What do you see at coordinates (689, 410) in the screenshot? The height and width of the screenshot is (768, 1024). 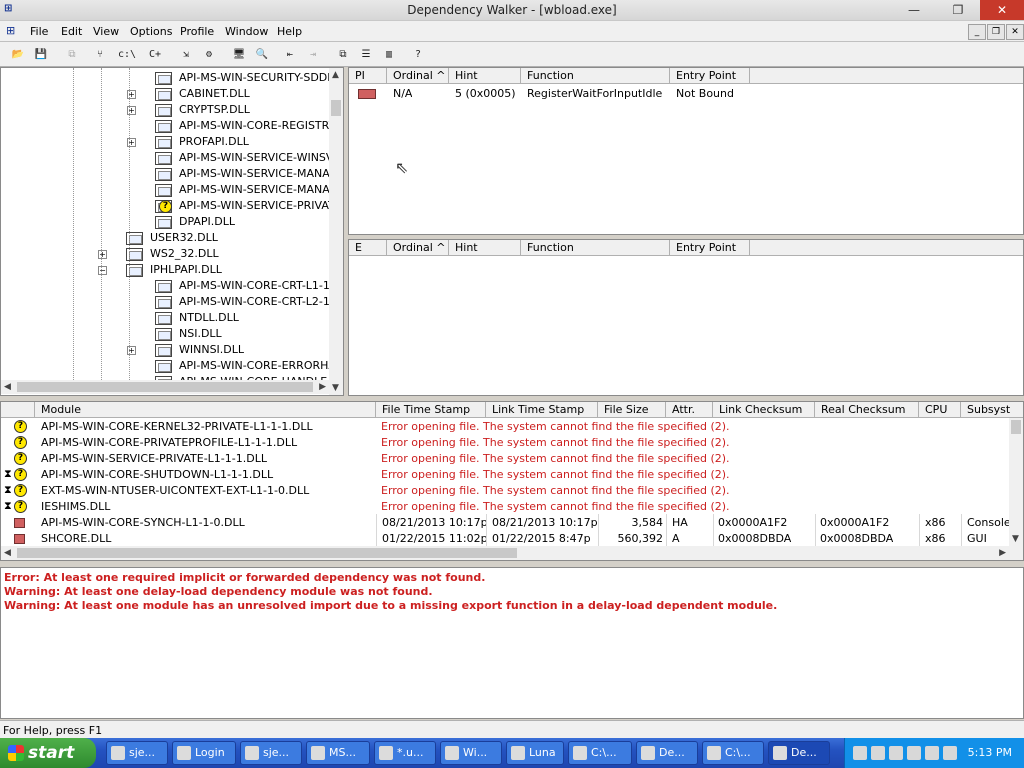 I see `header-column: Attr.` at bounding box center [689, 410].